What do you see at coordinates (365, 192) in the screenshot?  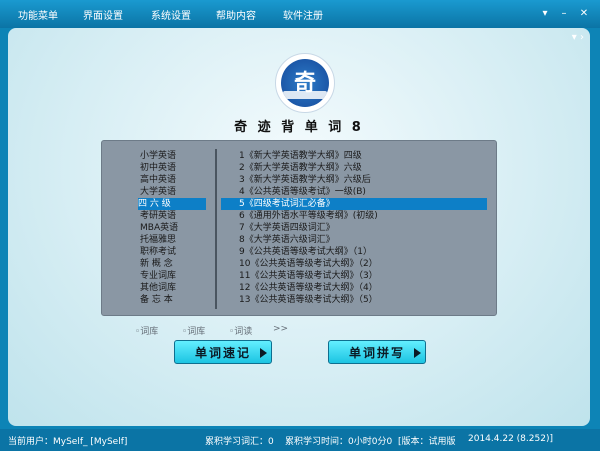 I see `book-item: 4《公共英语等级考试》一级(B)` at bounding box center [365, 192].